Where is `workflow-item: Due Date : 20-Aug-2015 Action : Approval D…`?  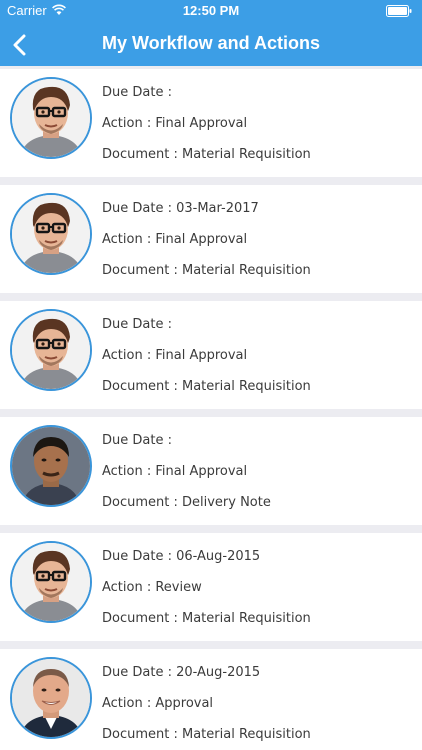 workflow-item: Due Date : 20-Aug-2015 Action : Approval D… is located at coordinates (211, 699).